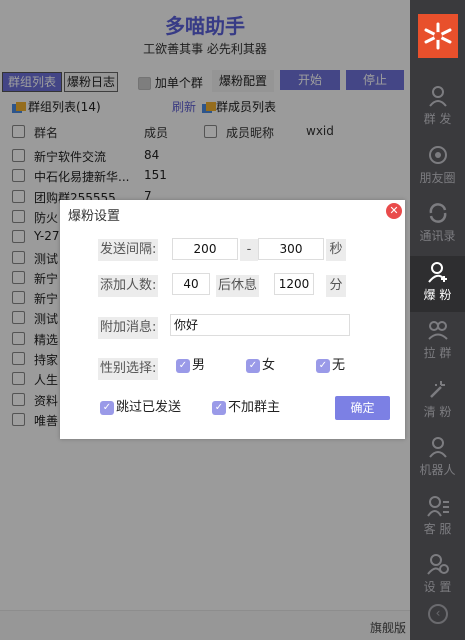  What do you see at coordinates (205, 249) in the screenshot?
I see `interval-min-input: 200` at bounding box center [205, 249].